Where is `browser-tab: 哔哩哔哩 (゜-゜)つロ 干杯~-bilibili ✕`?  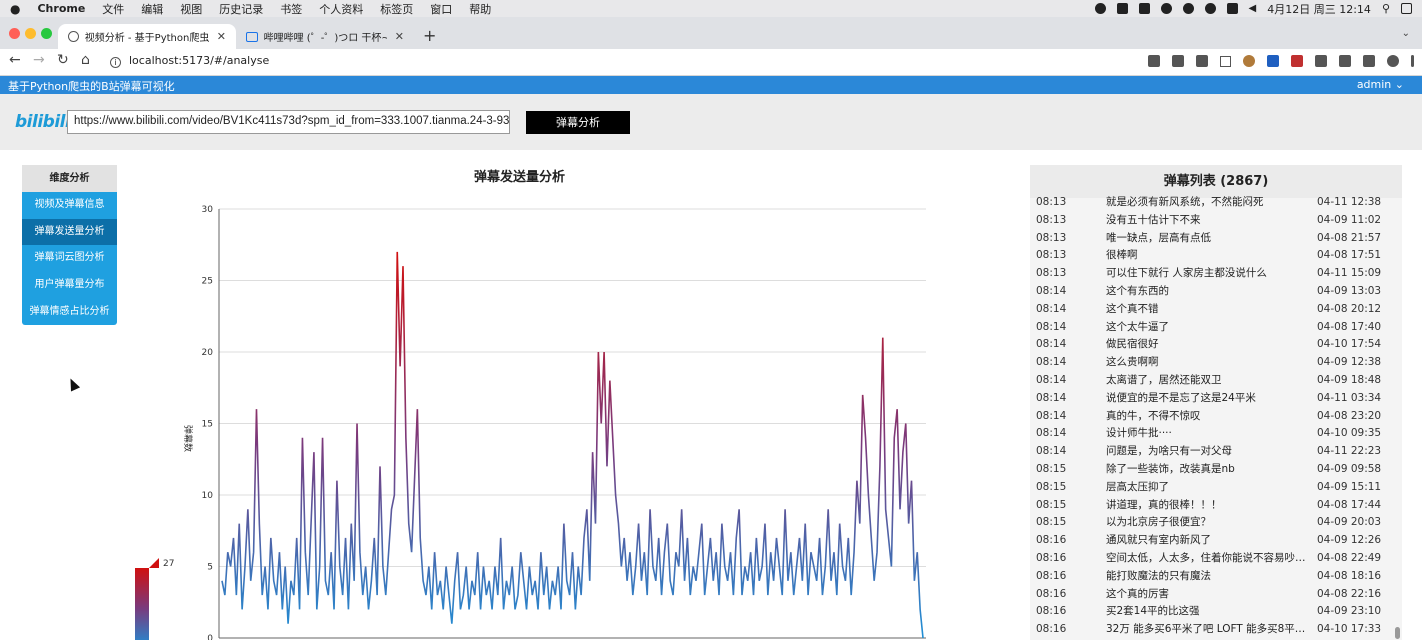 browser-tab: 哔哩哔哩 (゜-゜)つロ 干杯~-bilibili ✕ is located at coordinates (325, 36).